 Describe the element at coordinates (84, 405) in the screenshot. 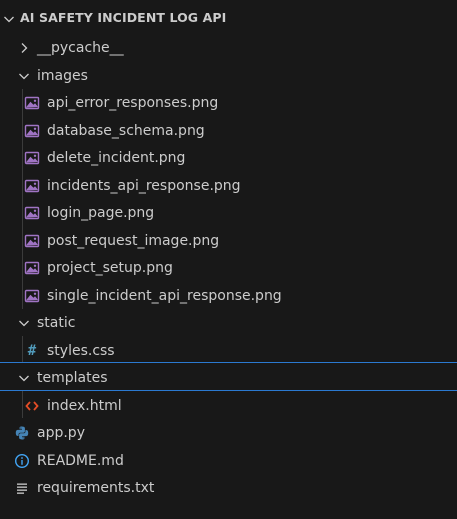

I see `file-label: index.html` at that location.